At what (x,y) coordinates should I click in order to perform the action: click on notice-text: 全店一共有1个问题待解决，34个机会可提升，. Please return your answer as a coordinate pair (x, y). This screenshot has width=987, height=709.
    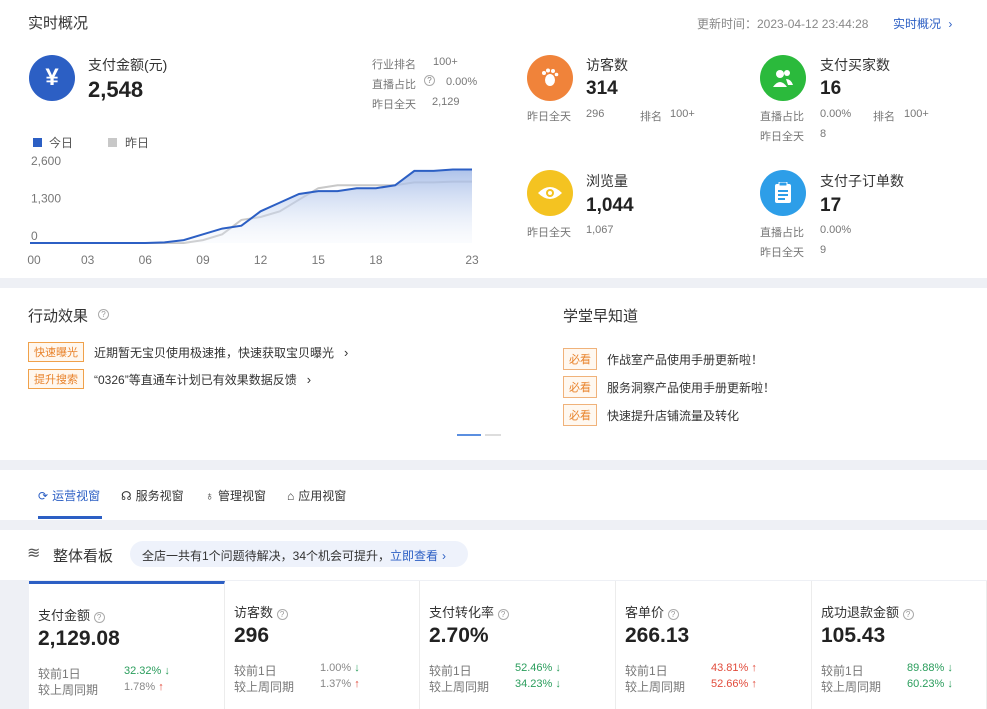
    Looking at the image, I should click on (266, 556).